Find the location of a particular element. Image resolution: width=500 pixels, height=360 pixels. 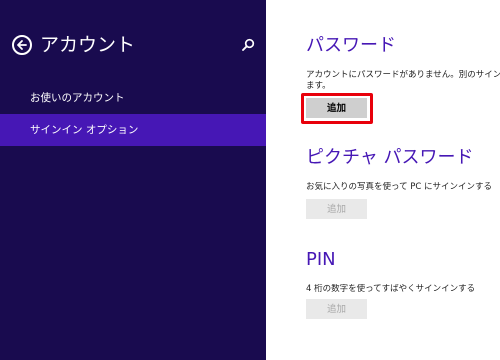

pin-description-line: 4 桁の数字を使ってすばやくサインインする is located at coordinates (391, 289).